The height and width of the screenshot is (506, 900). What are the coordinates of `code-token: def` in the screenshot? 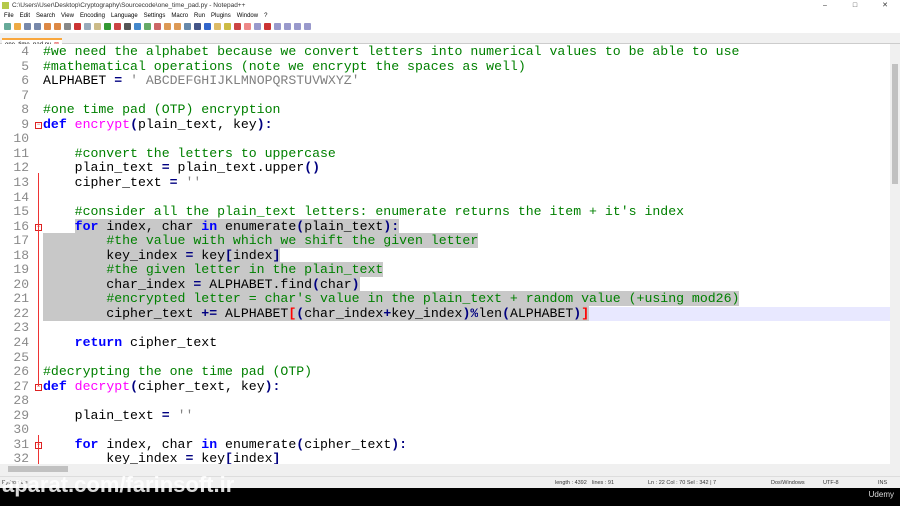 It's located at (55, 386).